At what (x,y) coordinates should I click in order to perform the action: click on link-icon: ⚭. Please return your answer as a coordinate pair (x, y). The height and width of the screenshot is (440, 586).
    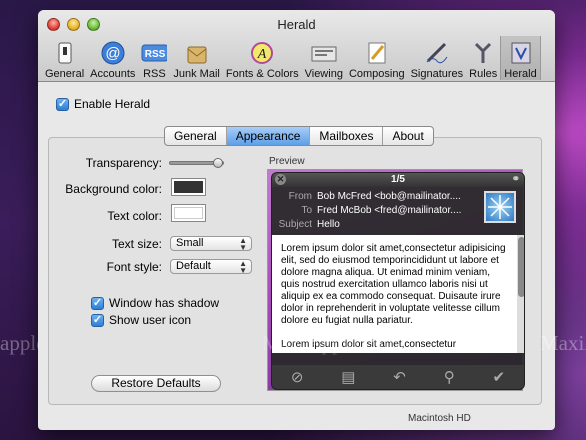
    Looking at the image, I should click on (516, 180).